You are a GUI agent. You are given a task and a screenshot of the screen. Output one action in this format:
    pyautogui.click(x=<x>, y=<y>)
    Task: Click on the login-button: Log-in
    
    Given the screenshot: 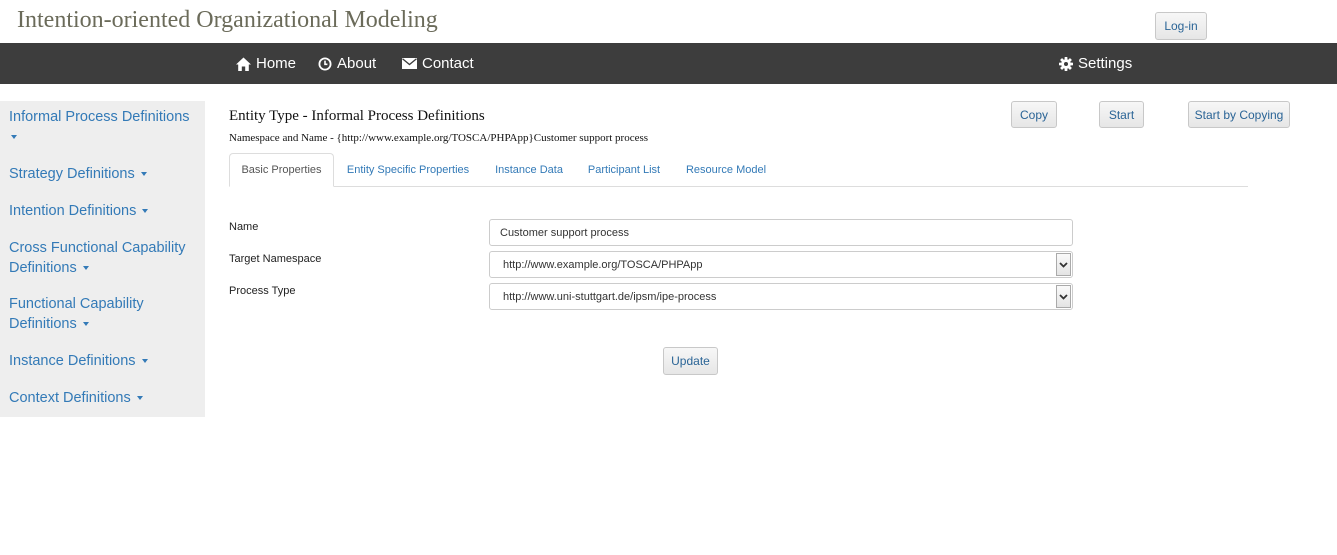 What is the action you would take?
    pyautogui.click(x=1181, y=26)
    